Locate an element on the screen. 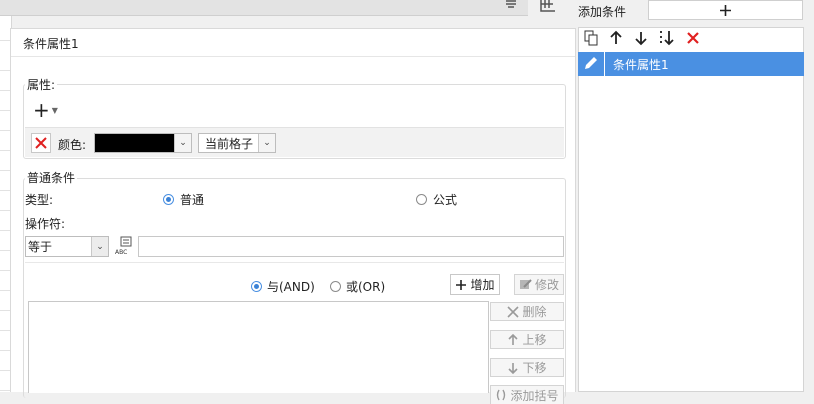  move-up-button: 上移 is located at coordinates (527, 339).